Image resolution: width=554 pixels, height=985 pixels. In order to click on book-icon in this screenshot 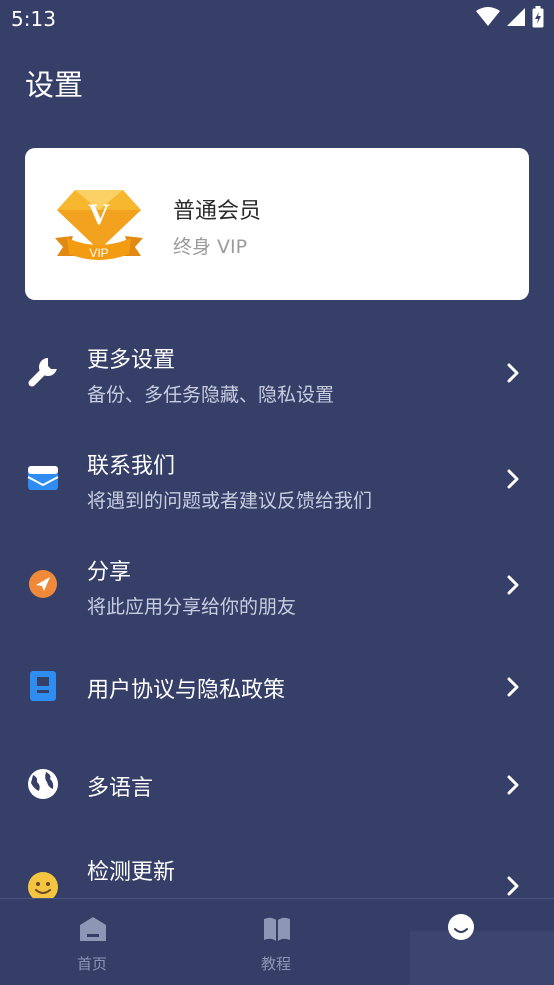, I will do `click(277, 929)`.